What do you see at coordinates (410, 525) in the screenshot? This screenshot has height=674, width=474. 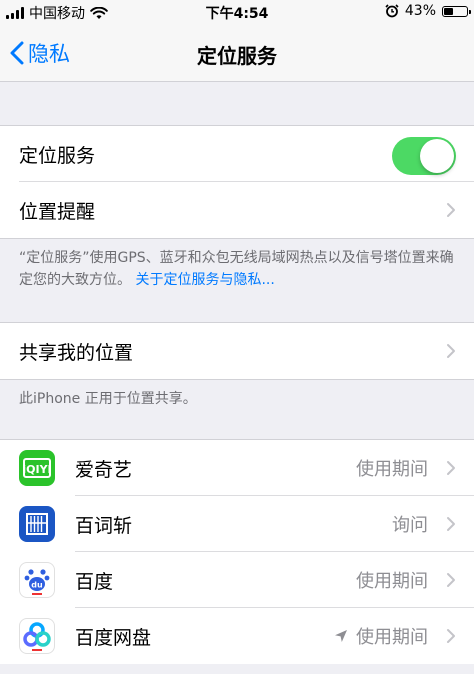 I see `app-permission: 询问` at bounding box center [410, 525].